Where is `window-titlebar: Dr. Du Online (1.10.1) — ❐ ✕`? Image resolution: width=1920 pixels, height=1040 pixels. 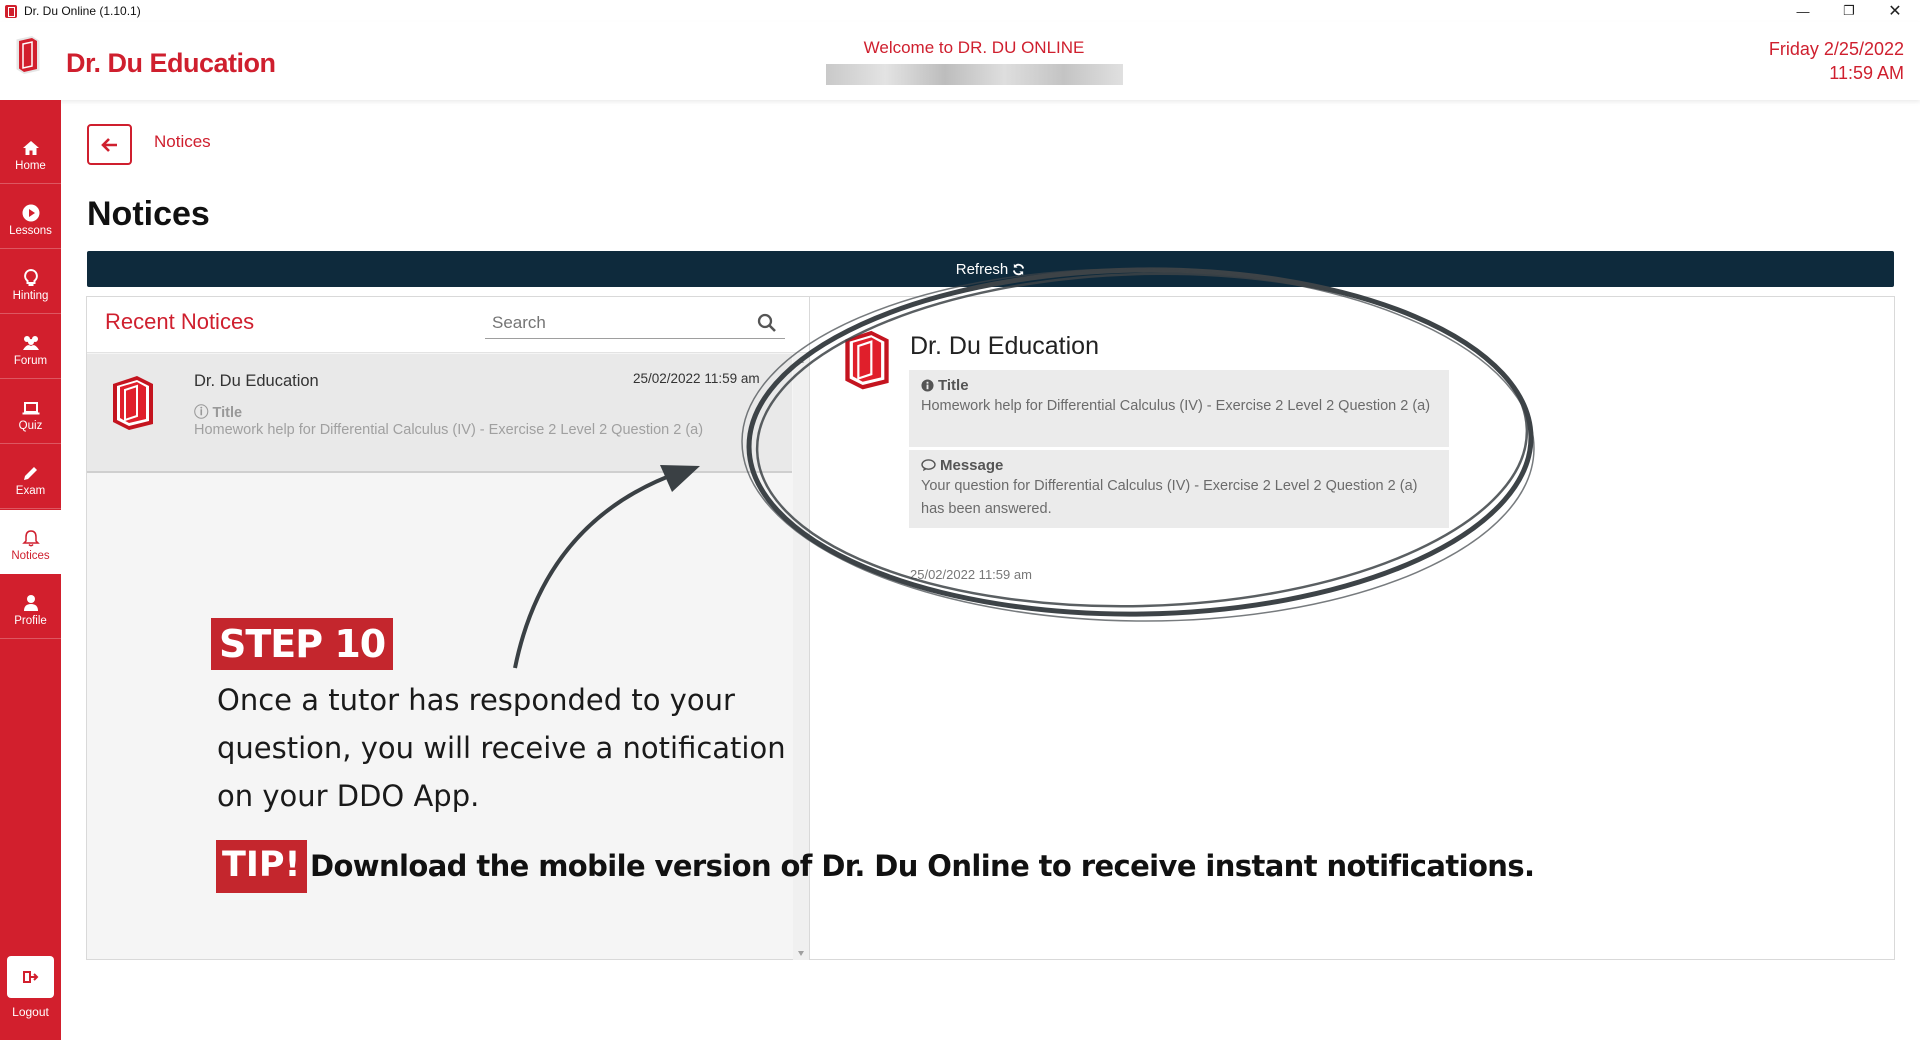 window-titlebar: Dr. Du Online (1.10.1) — ❐ ✕ is located at coordinates (960, 11).